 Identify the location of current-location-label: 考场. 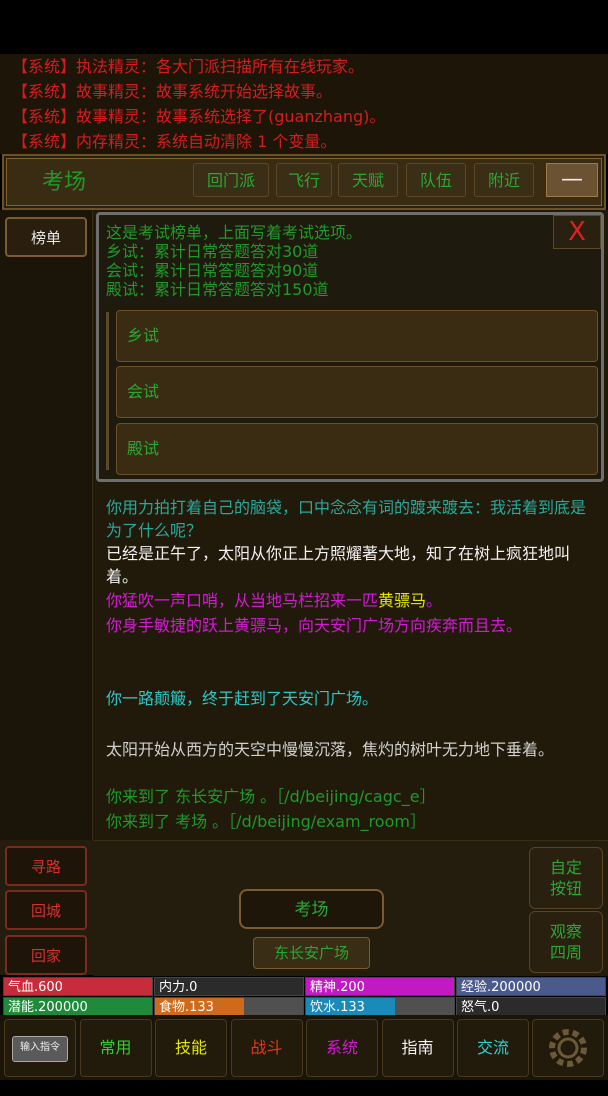
(311, 909).